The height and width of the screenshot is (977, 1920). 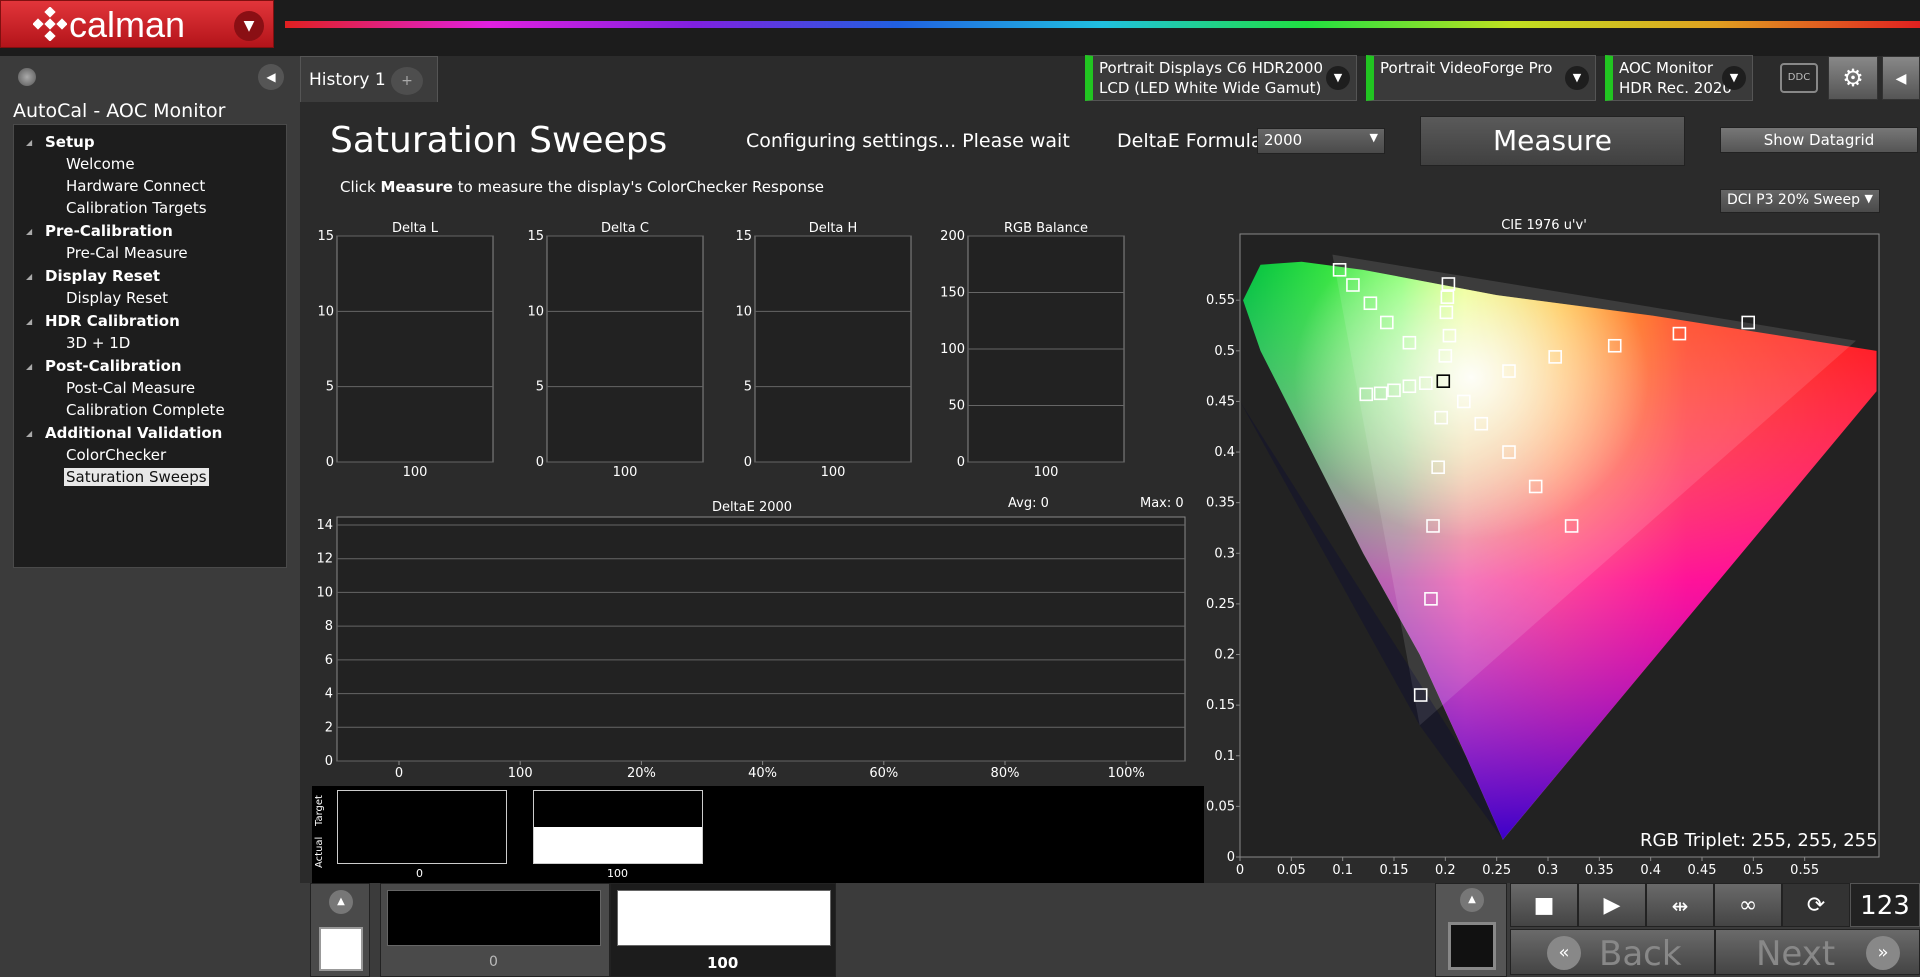 What do you see at coordinates (1220, 503) in the screenshot?
I see `y-tick-label: 0.35` at bounding box center [1220, 503].